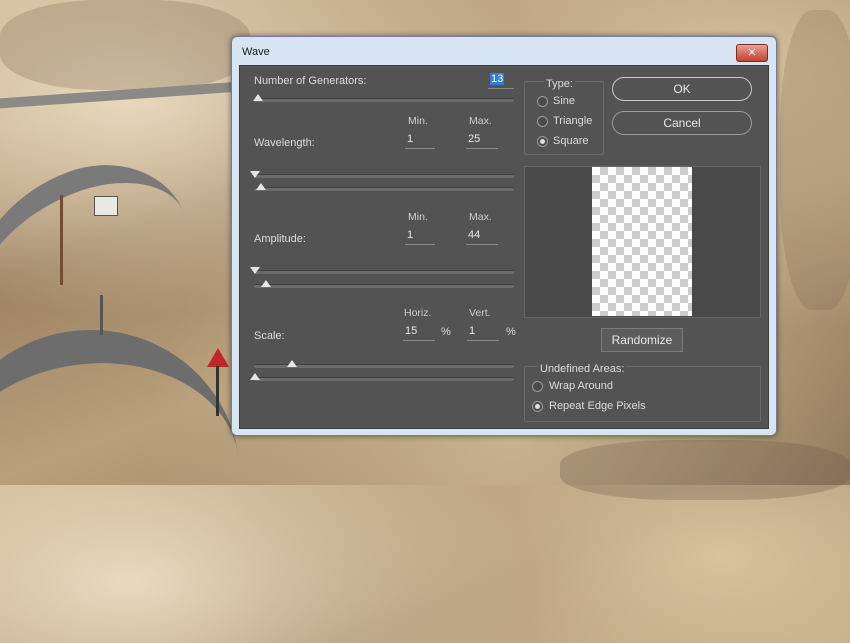  I want to click on generators-slider-thumb, so click(258, 97).